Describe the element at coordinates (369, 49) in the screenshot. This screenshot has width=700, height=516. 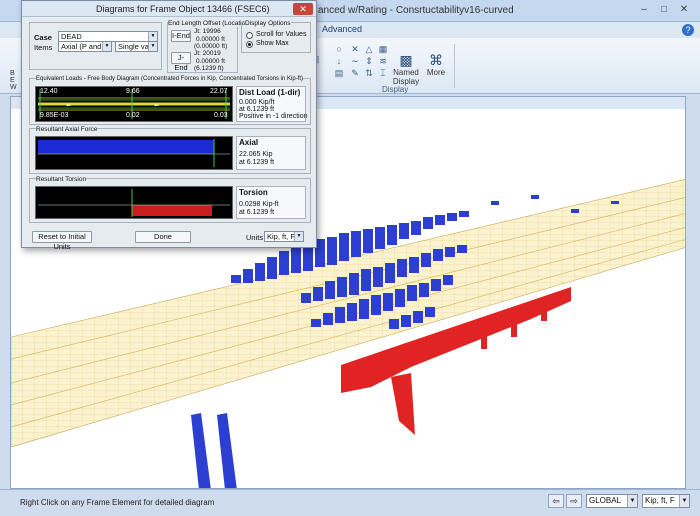
I see `triangle-tool-icon: △` at that location.